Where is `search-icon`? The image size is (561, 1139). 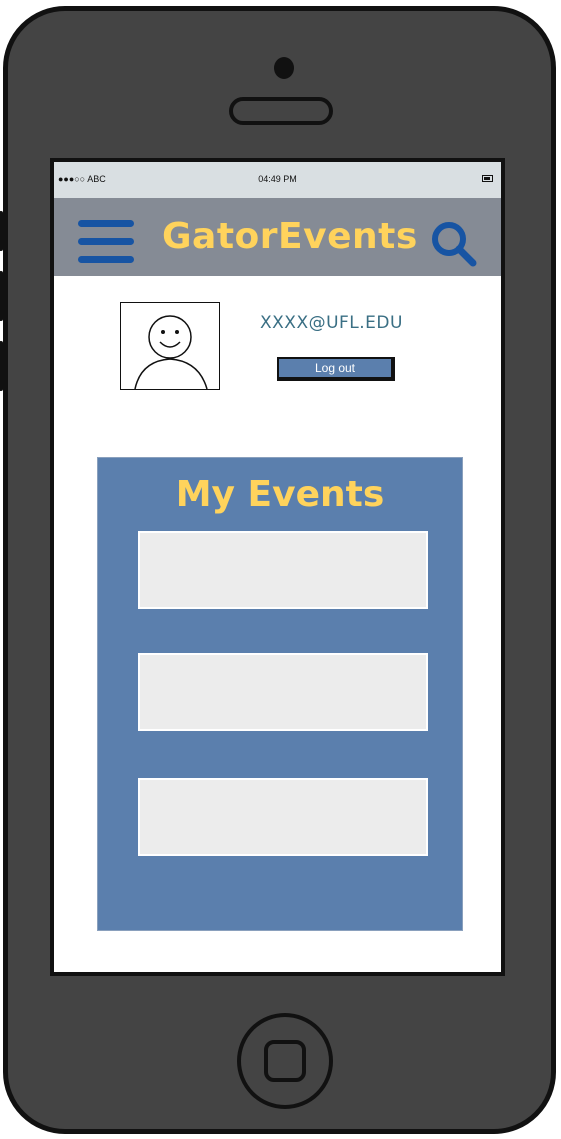
search-icon is located at coordinates (454, 244).